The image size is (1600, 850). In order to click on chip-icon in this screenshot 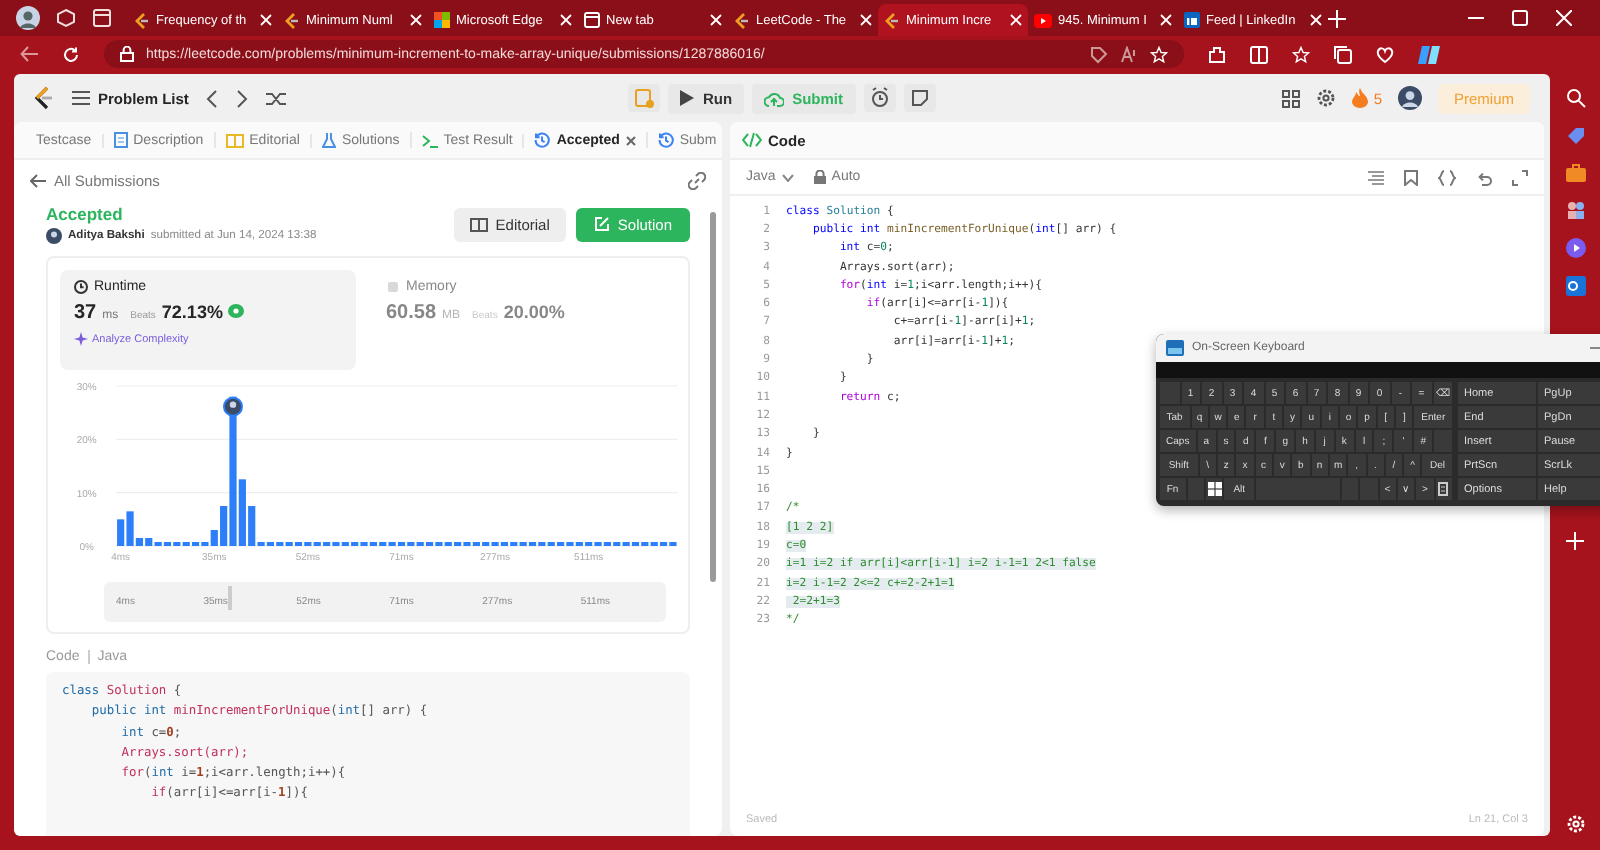, I will do `click(393, 287)`.